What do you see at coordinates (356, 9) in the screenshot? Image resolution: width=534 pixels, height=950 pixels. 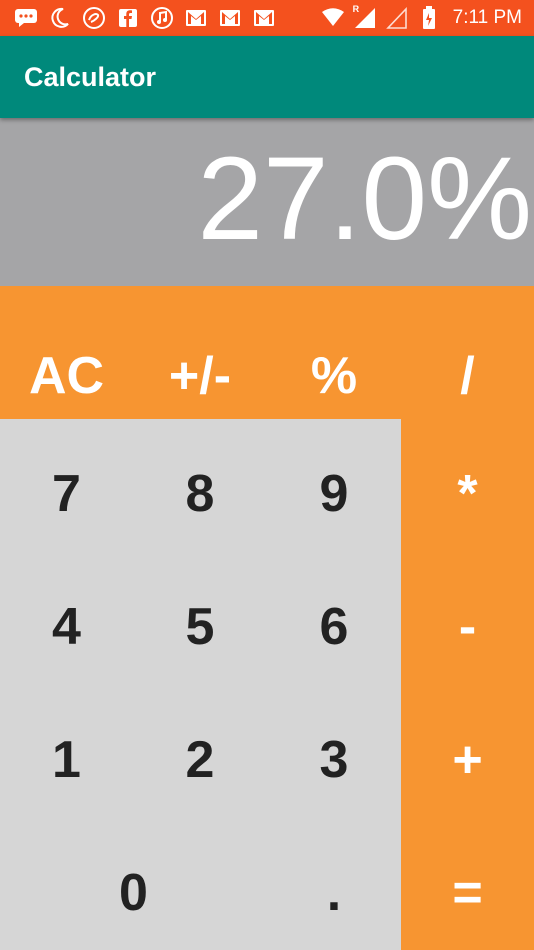 I see `signal-roaming-label: R` at bounding box center [356, 9].